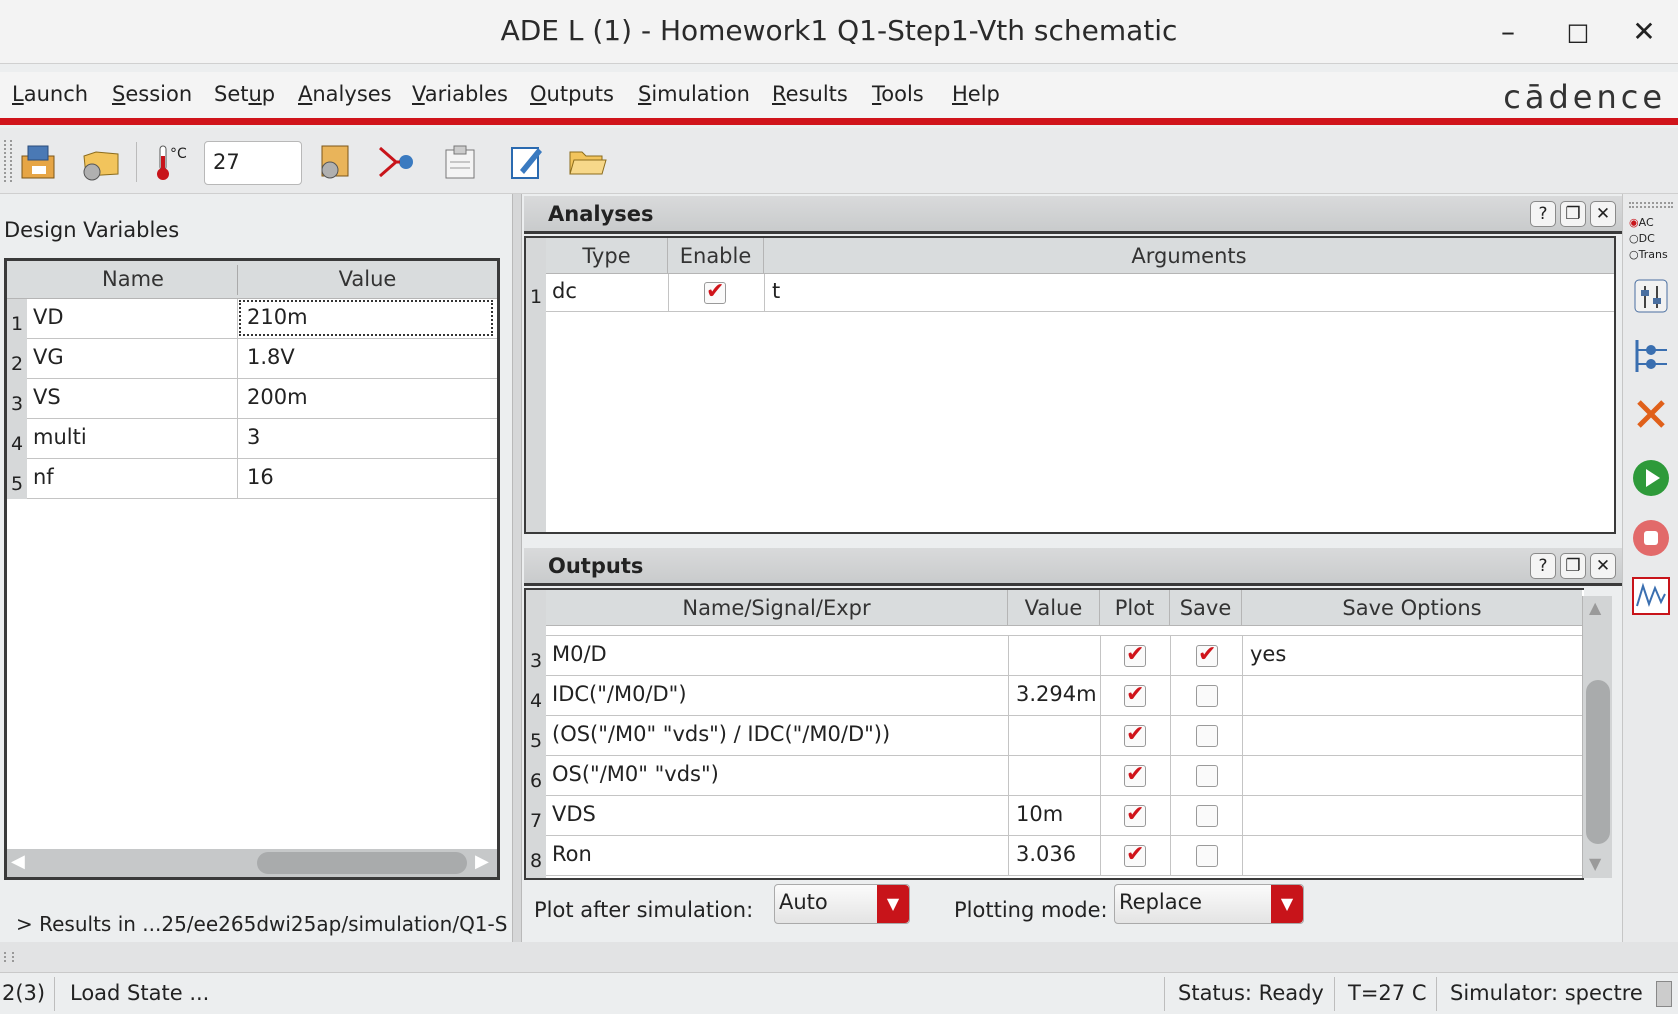  Describe the element at coordinates (1644, 32) in the screenshot. I see `close-button: ✕` at that location.